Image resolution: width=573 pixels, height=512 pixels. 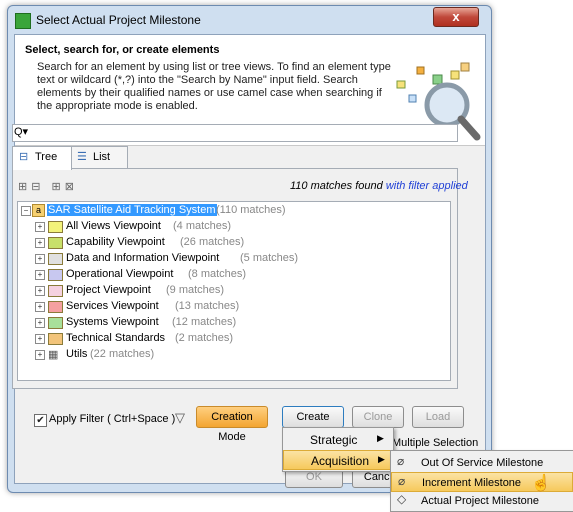 I want to click on tree-node-count: (5 matches), so click(x=269, y=258).